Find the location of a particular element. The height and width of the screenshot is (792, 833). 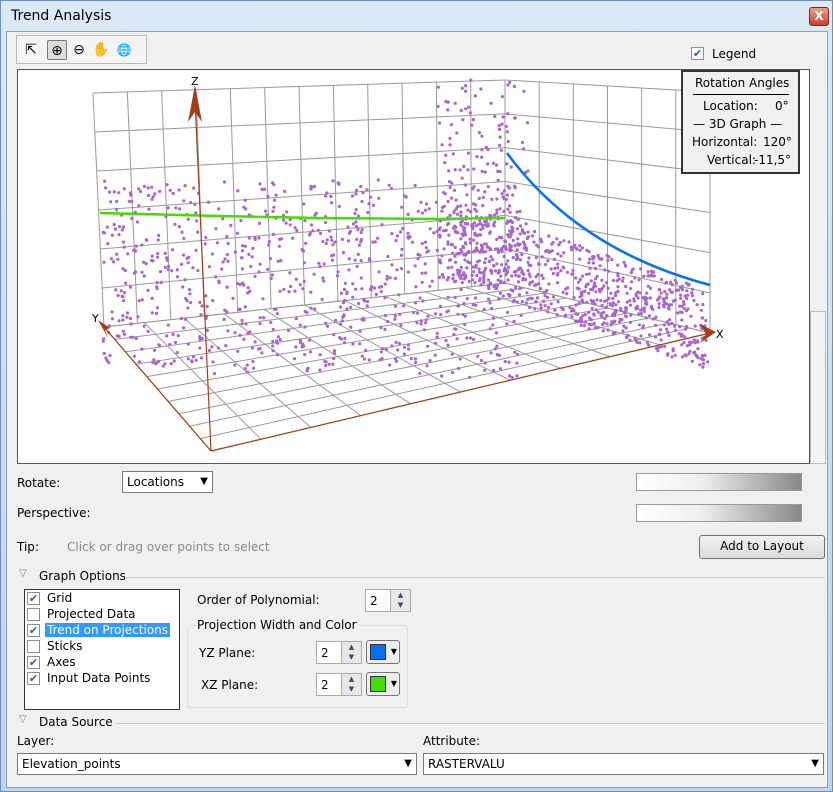

option-projected-data: Projected Data is located at coordinates (102, 615).